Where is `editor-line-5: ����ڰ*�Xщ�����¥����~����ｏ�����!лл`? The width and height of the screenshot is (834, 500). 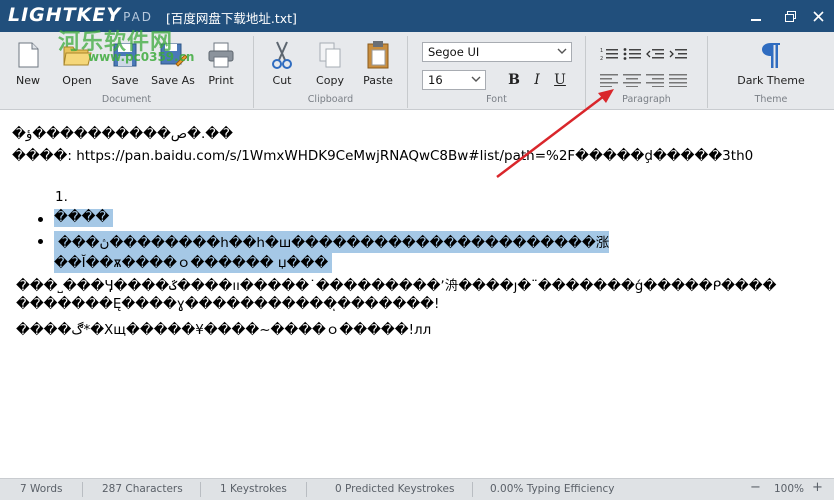
editor-line-5: ����ڰ*�Xщ�����¥����~����ｏ�����!лл is located at coordinates (224, 330).